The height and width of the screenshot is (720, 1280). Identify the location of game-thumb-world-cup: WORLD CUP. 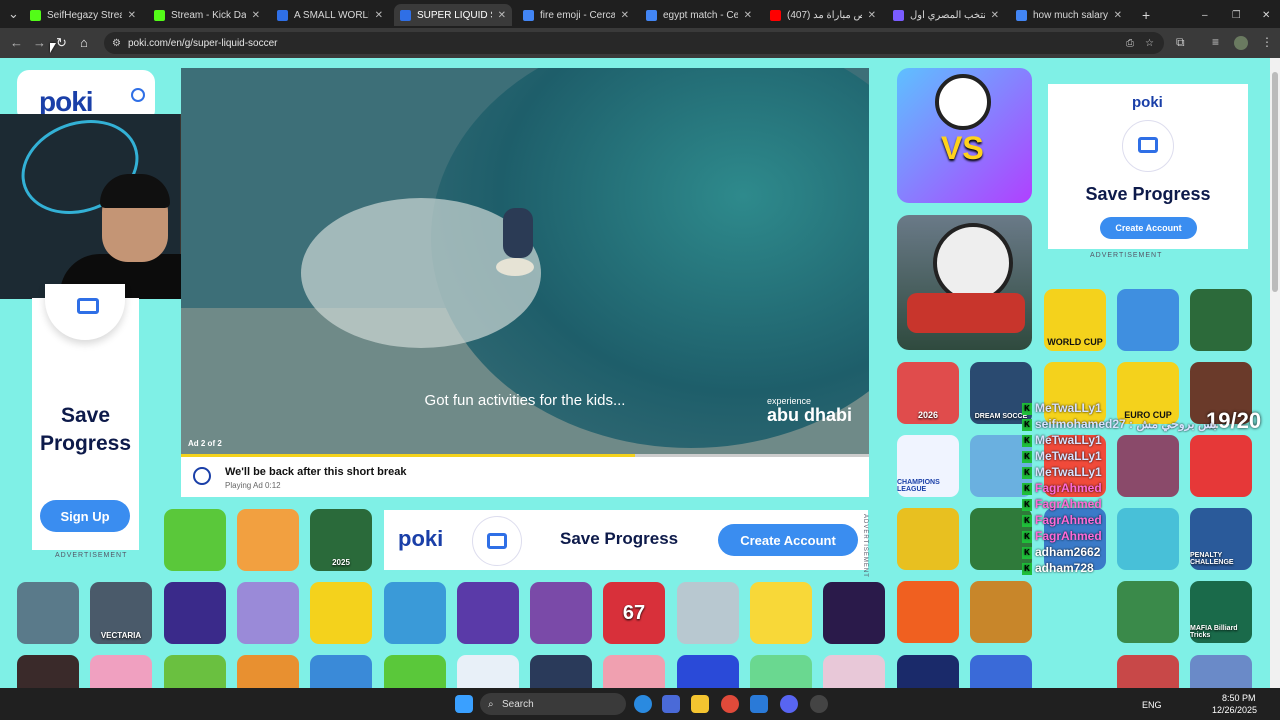
(1075, 320).